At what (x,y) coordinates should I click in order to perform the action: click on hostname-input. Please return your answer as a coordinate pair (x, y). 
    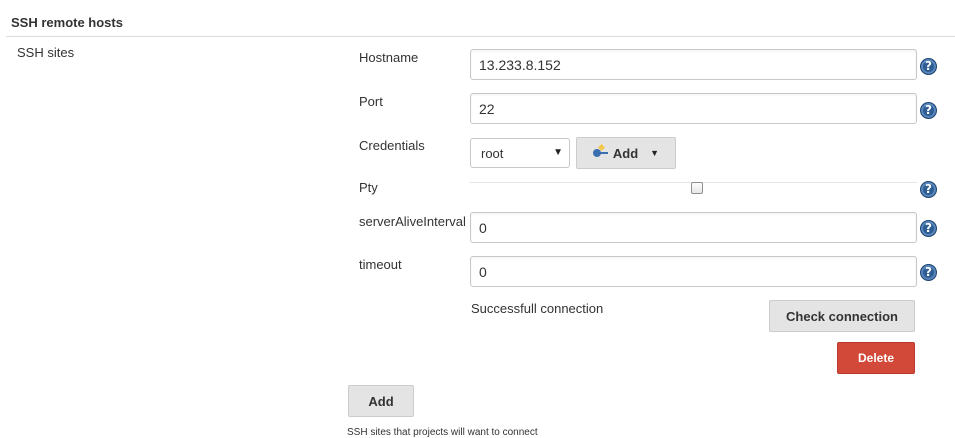
    Looking at the image, I should click on (693, 64).